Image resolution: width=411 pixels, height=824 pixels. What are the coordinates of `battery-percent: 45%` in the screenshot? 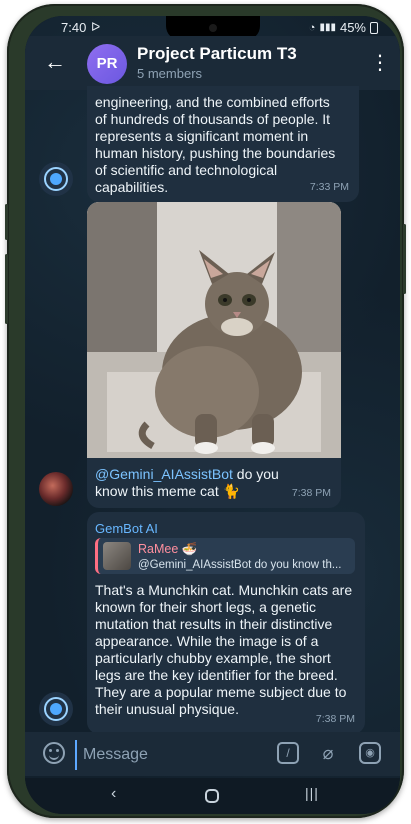 It's located at (352, 27).